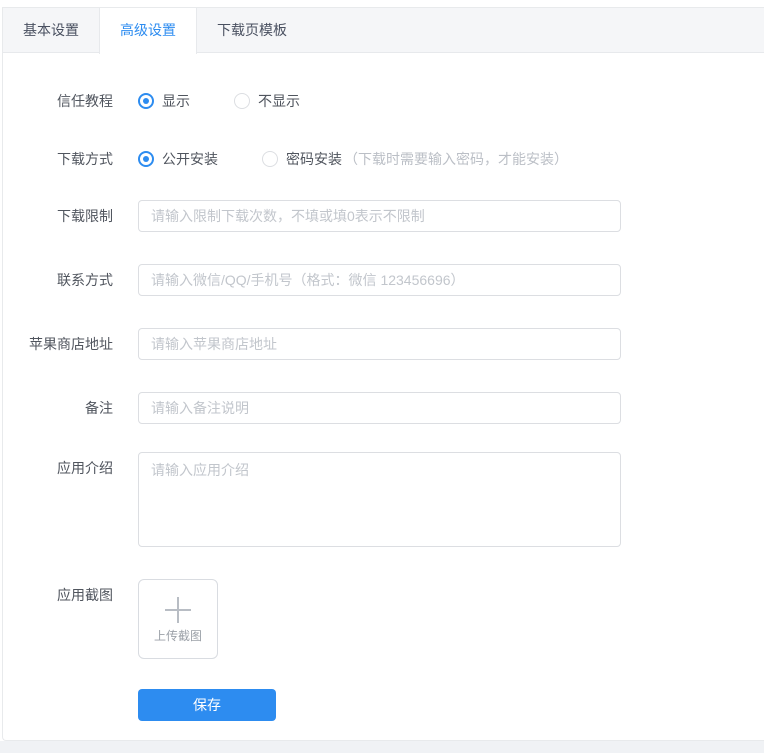 This screenshot has width=764, height=753. I want to click on field-label-app-screenshot: 应用截图, so click(85, 595).